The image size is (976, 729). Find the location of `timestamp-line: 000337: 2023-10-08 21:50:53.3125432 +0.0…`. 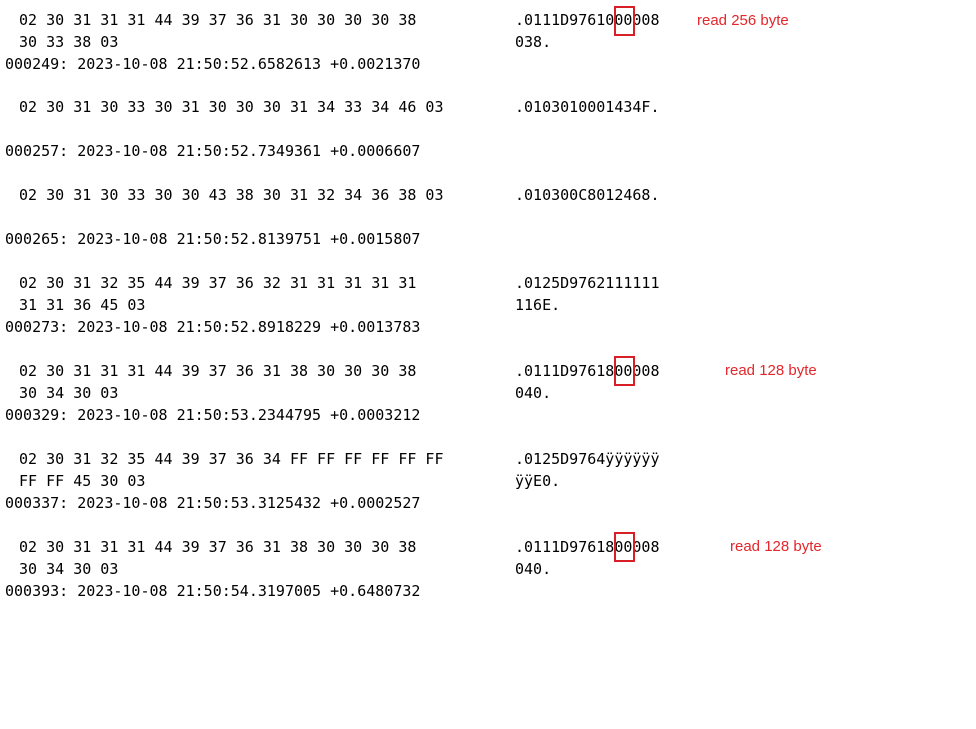

timestamp-line: 000337: 2023-10-08 21:50:53.3125432 +0.0… is located at coordinates (213, 503).